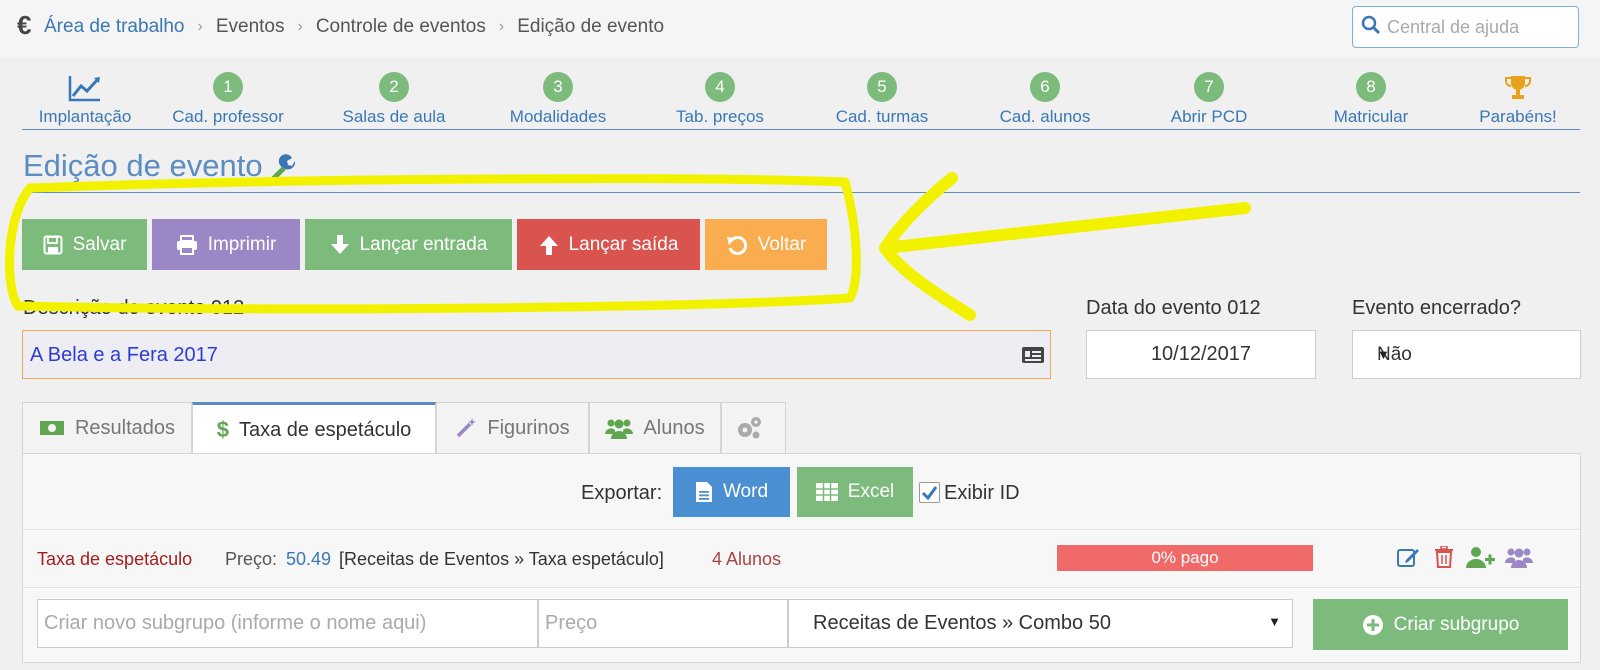 The image size is (1600, 670). I want to click on arrow-up-icon, so click(548, 245).